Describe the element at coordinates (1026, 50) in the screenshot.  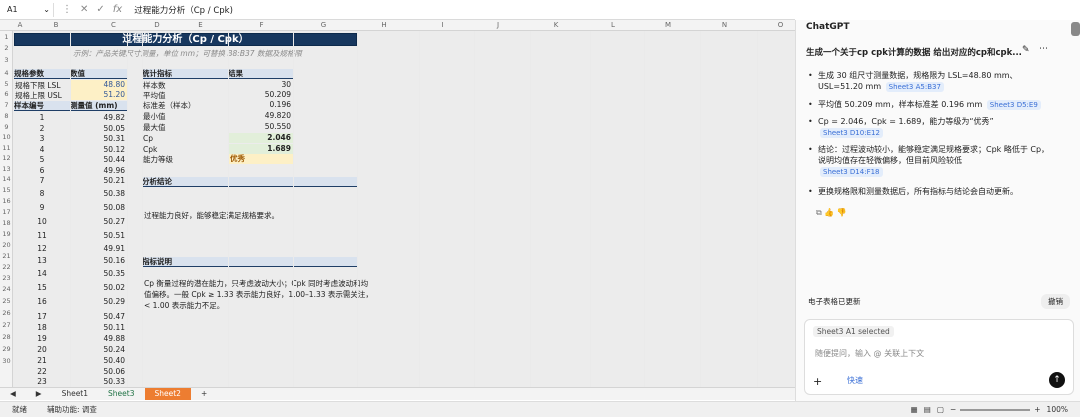
I see `edit-icon: ✎` at that location.